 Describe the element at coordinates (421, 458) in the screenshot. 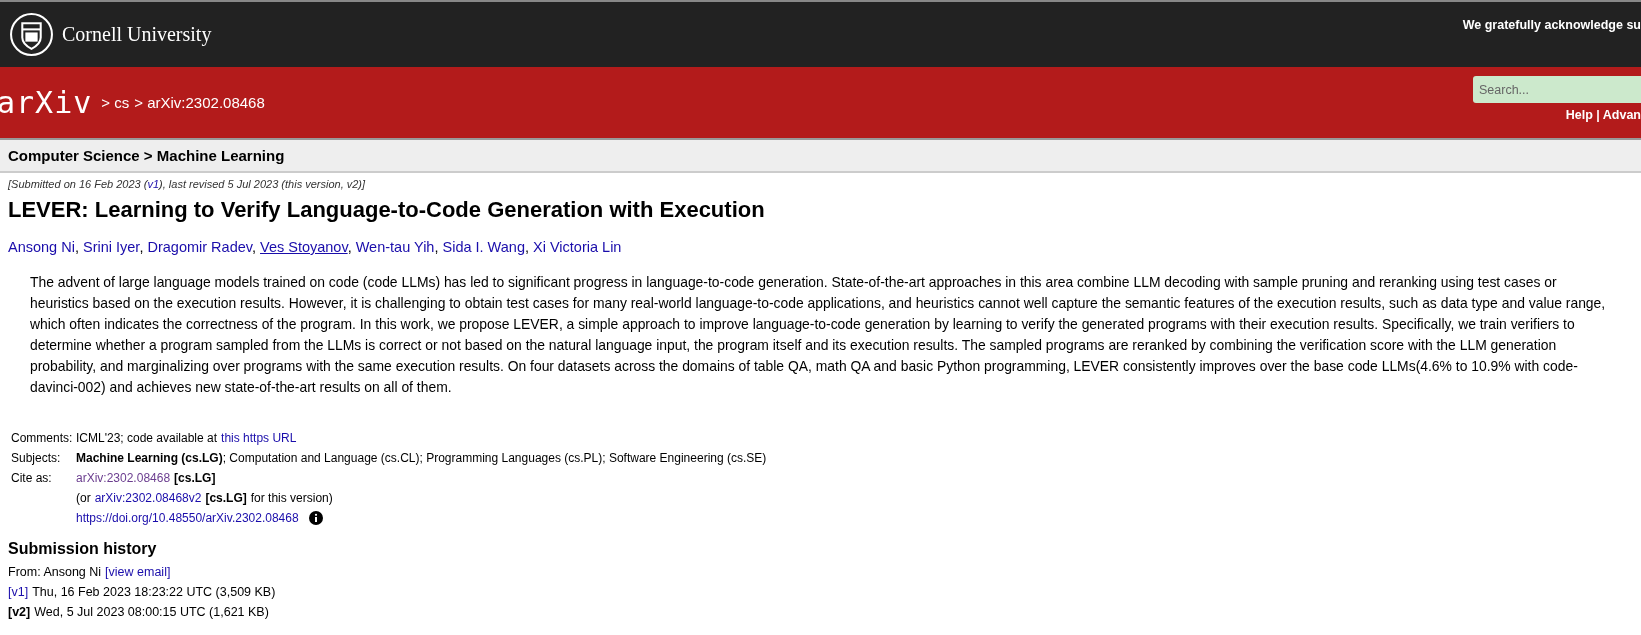

I see `text: Machine Learning (cs.LG); Computation and Language (cs.CL); Programming Languages (cs.PL); Software Engineering (cs.SE)` at that location.